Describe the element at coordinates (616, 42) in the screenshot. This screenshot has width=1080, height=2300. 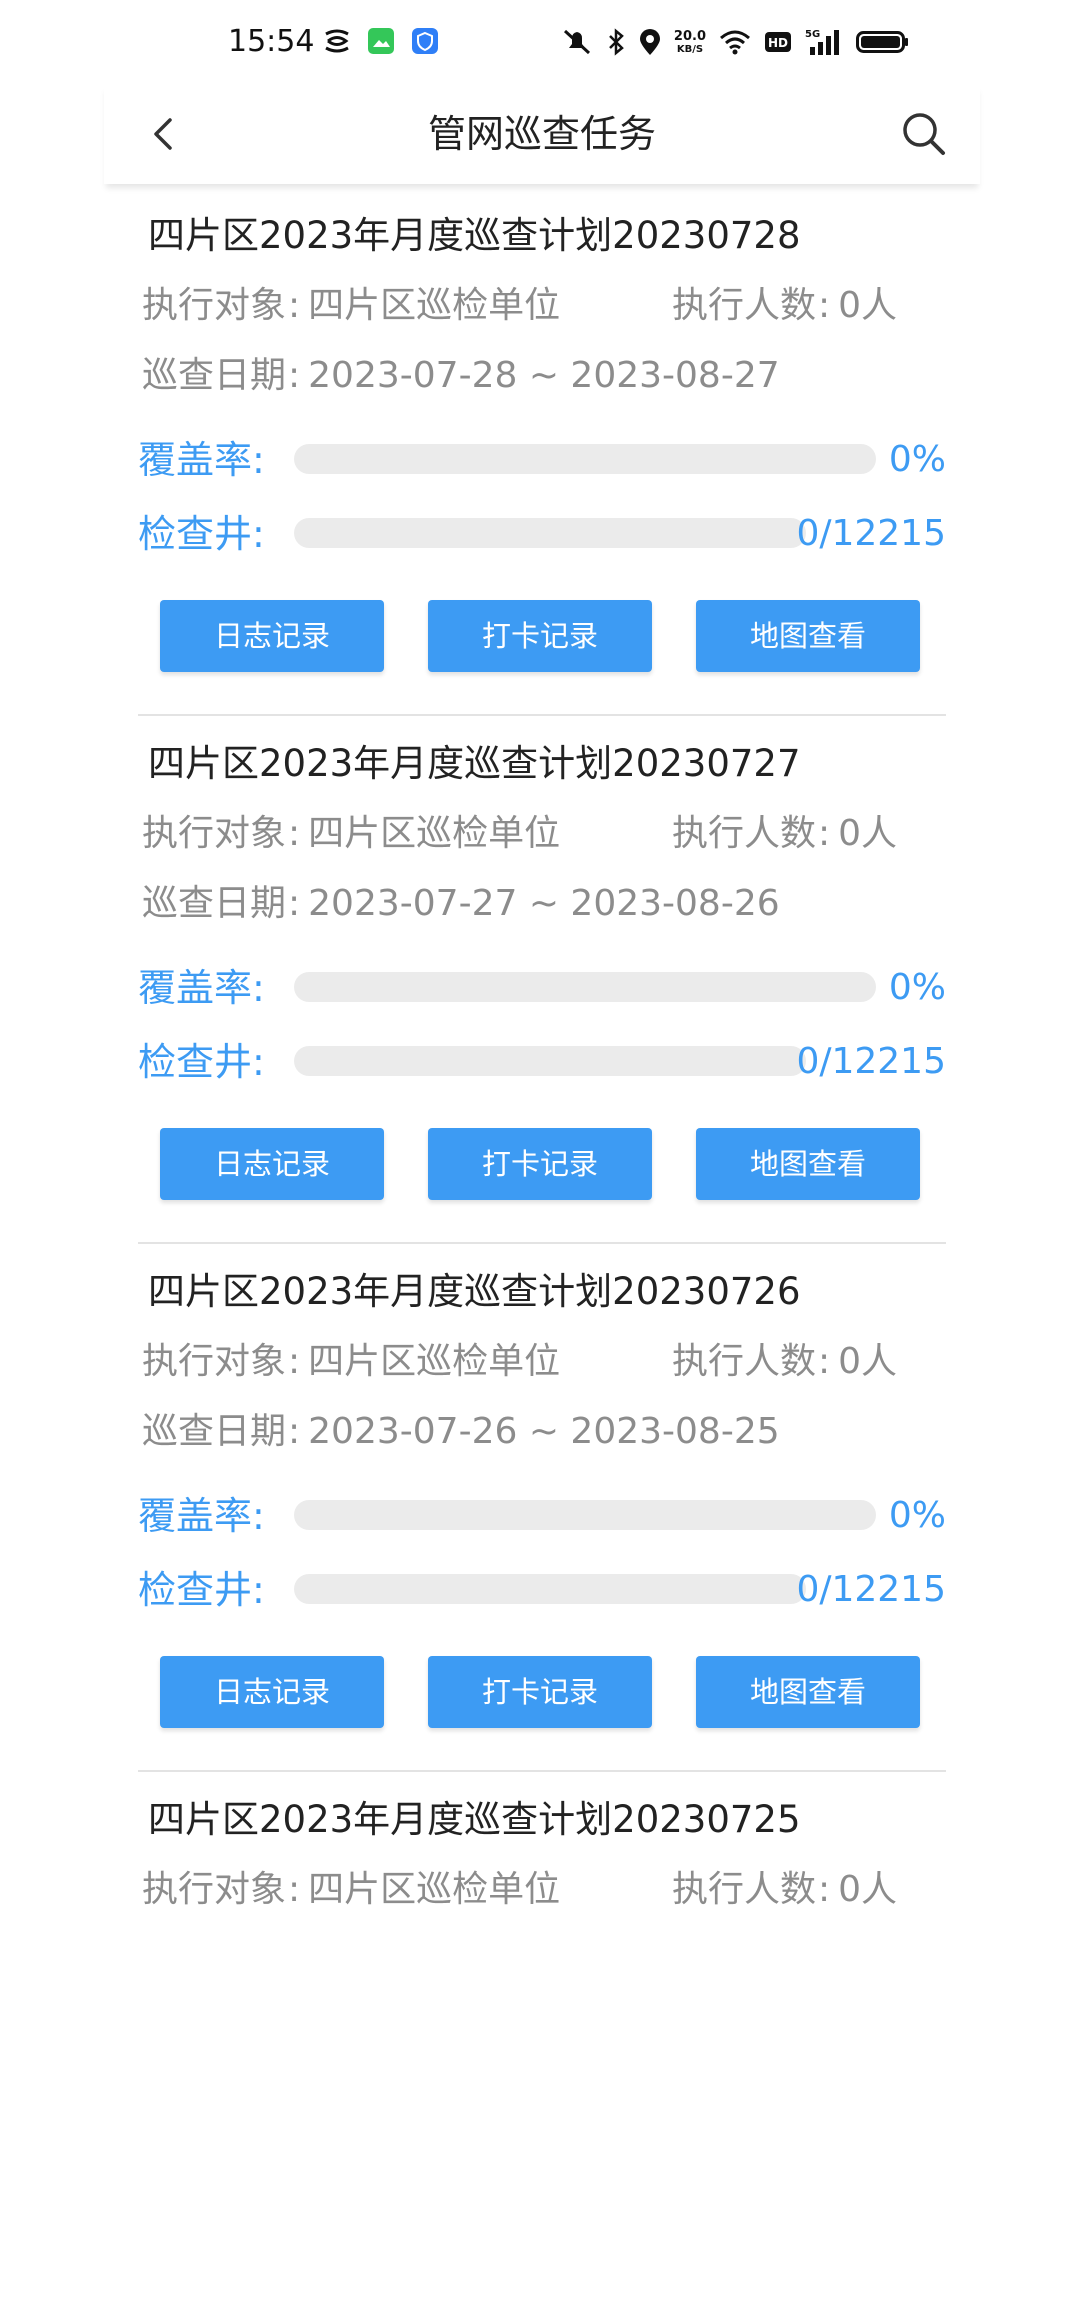
I see `bluetooth-icon` at that location.